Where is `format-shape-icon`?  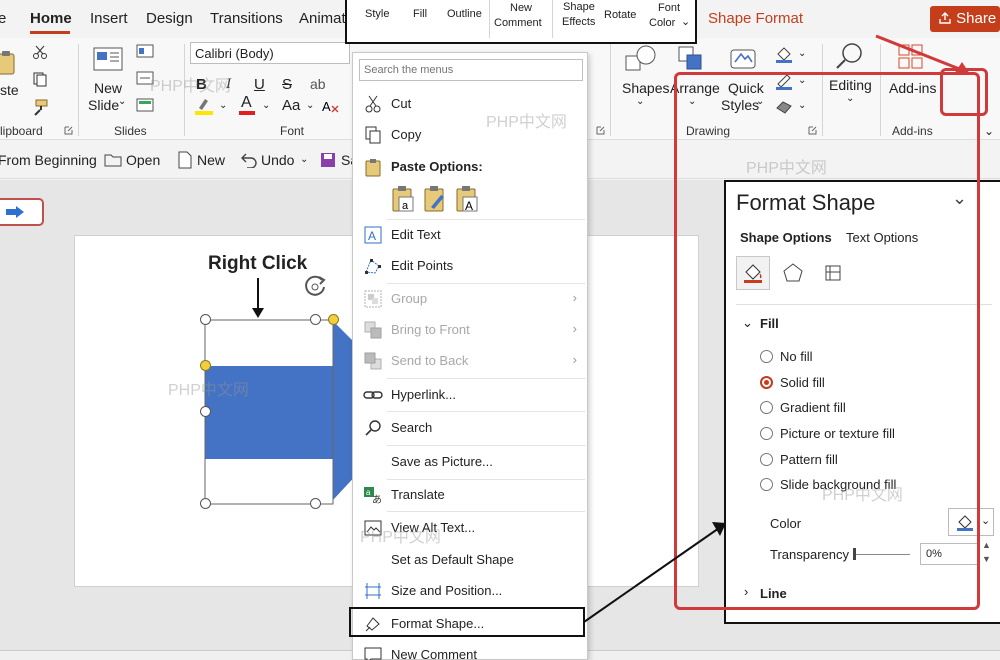 format-shape-icon is located at coordinates (372, 624).